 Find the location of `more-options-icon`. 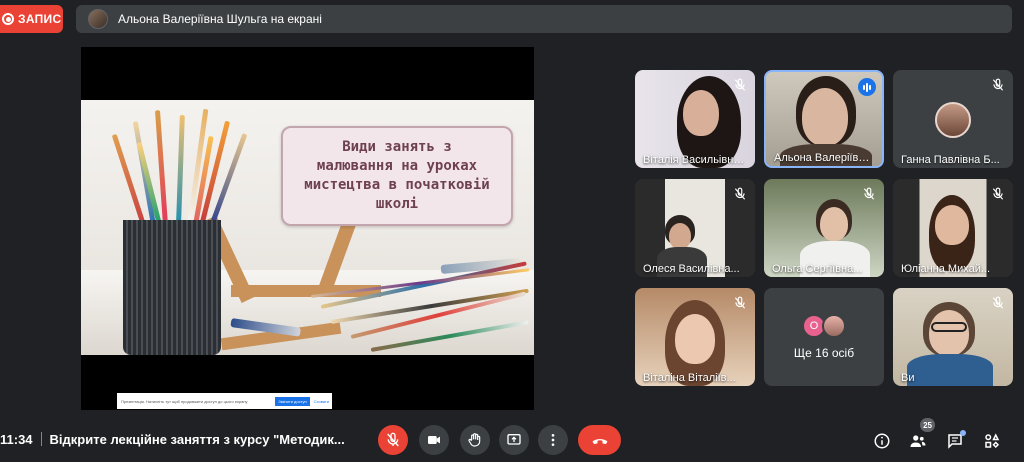

more-options-icon is located at coordinates (553, 440).